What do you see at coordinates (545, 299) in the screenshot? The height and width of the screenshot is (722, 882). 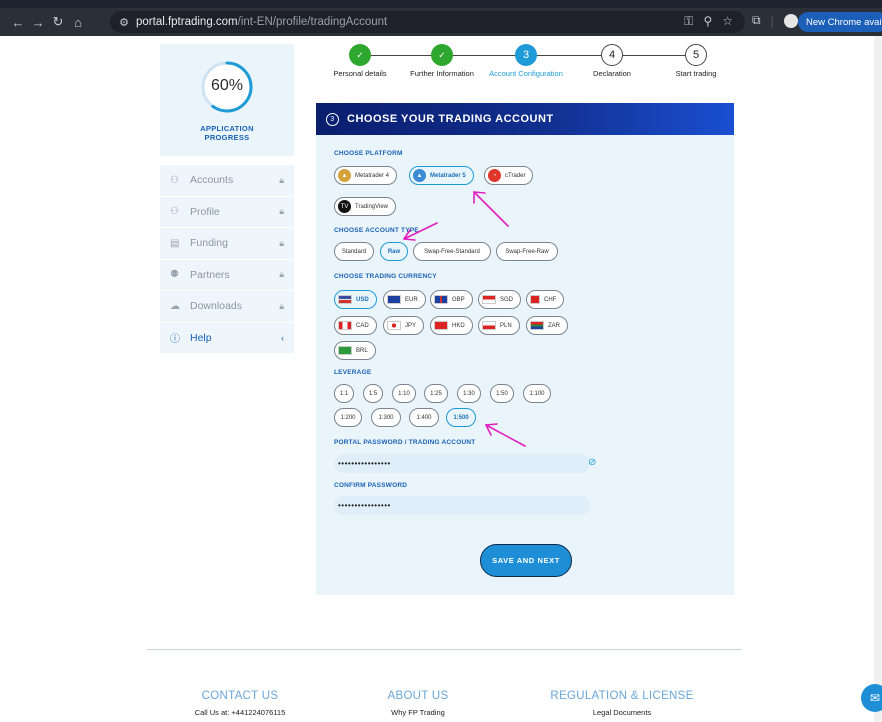 I see `currency-chf: CHF` at bounding box center [545, 299].